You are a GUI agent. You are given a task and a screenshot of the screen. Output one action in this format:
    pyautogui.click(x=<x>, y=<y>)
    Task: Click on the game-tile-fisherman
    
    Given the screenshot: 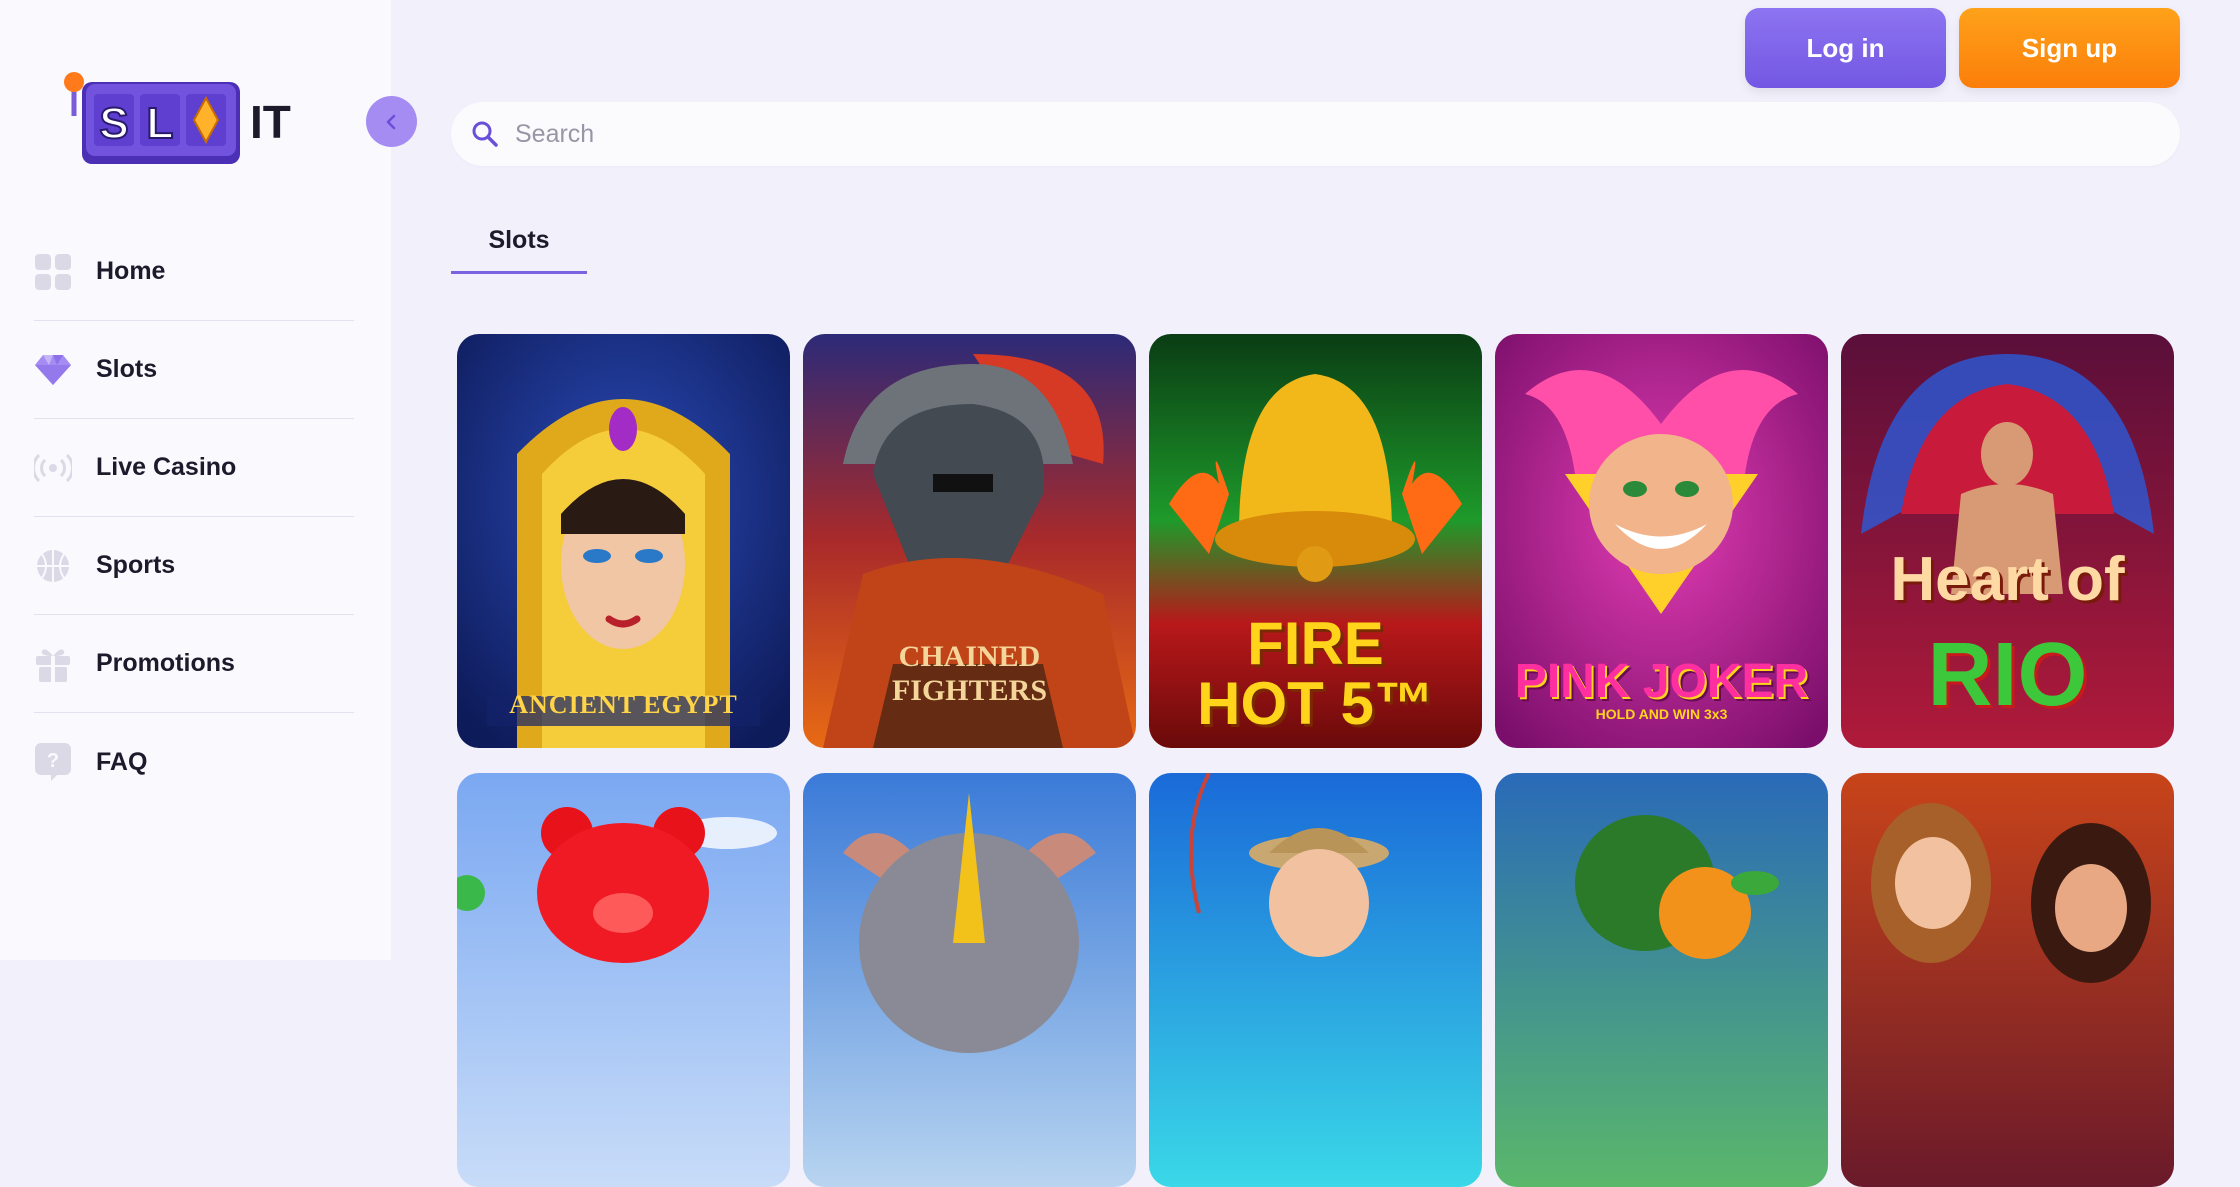 What is the action you would take?
    pyautogui.click(x=1315, y=980)
    